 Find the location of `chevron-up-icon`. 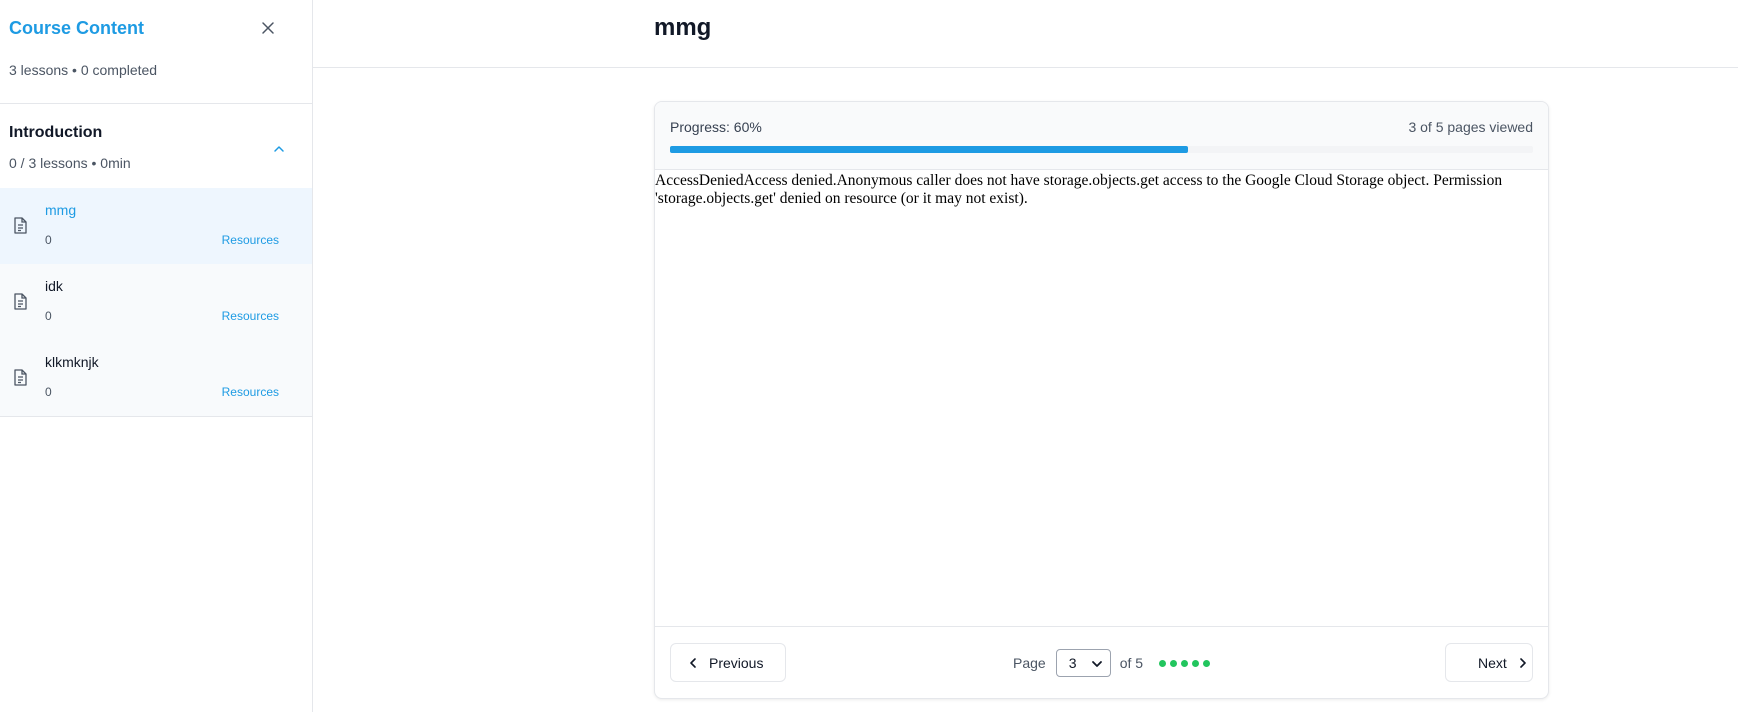

chevron-up-icon is located at coordinates (279, 149).